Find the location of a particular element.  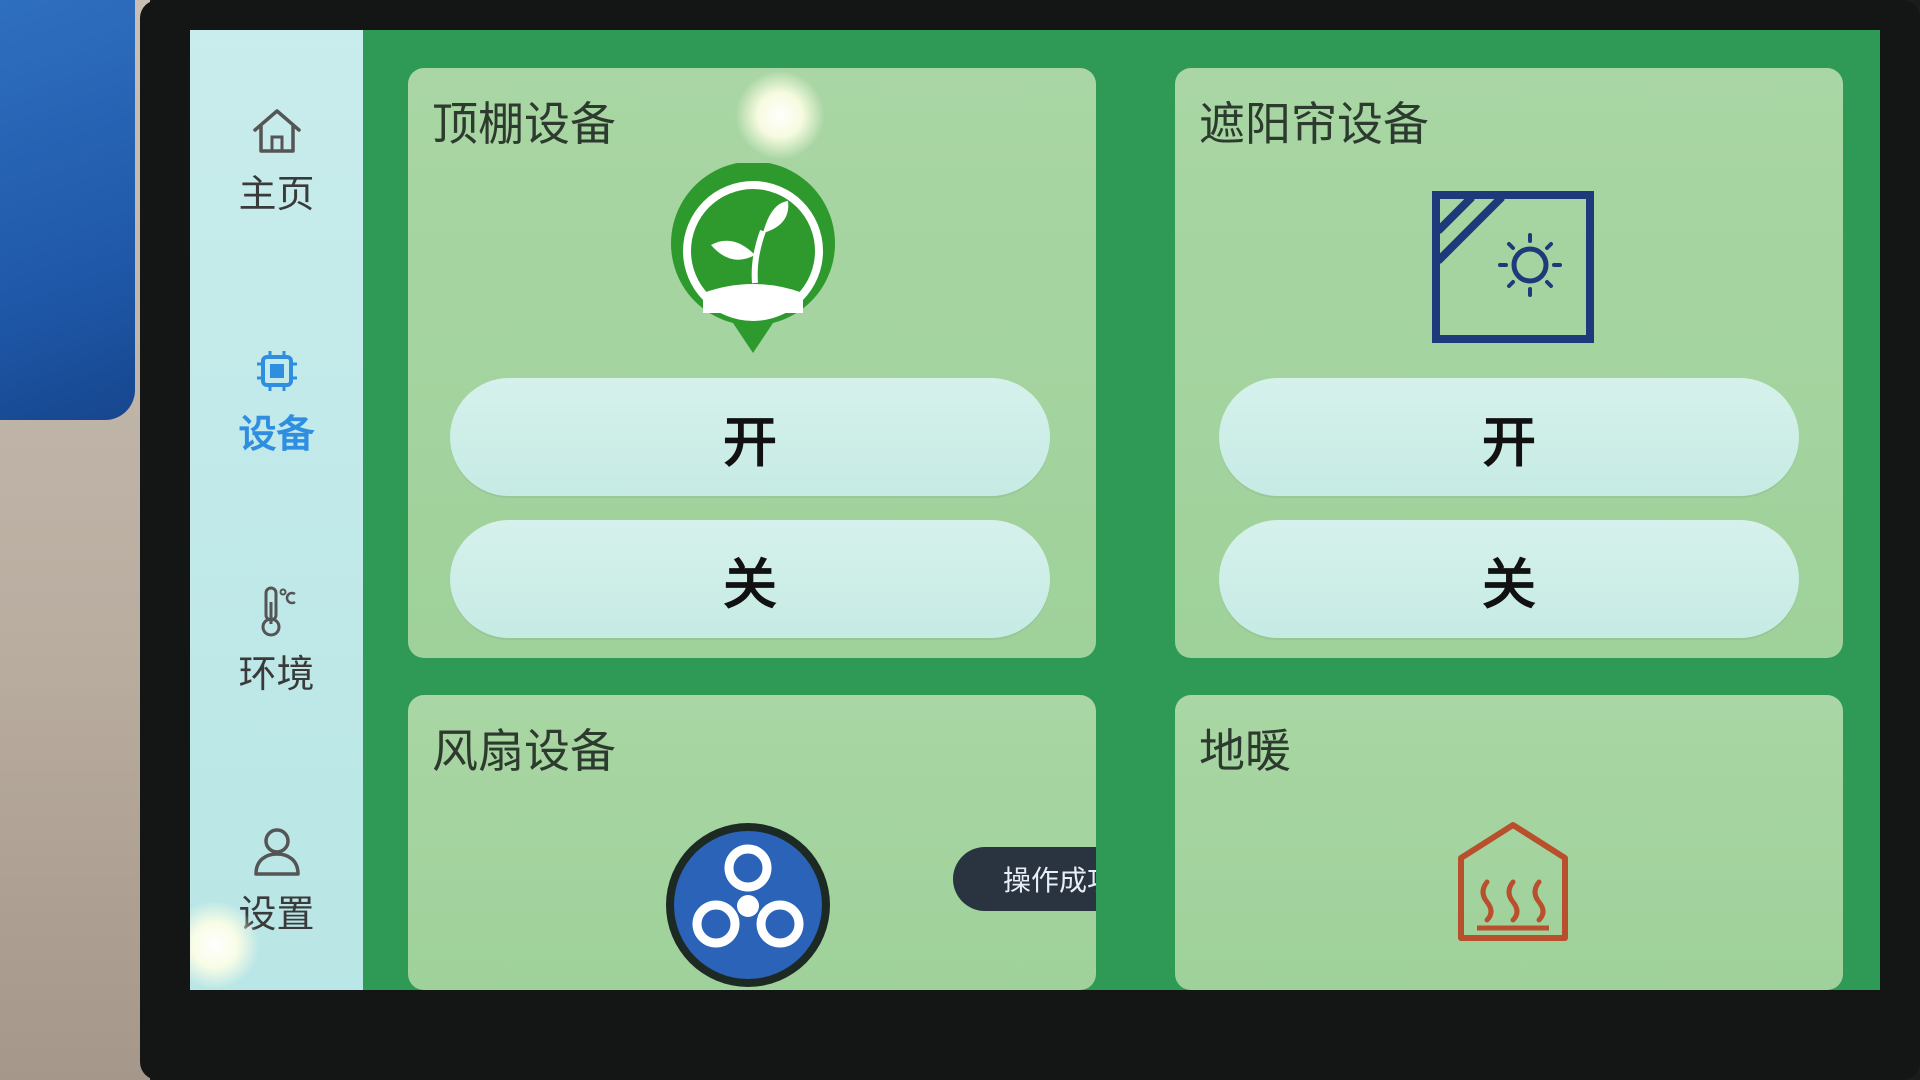

fan-icon is located at coordinates (748, 905).